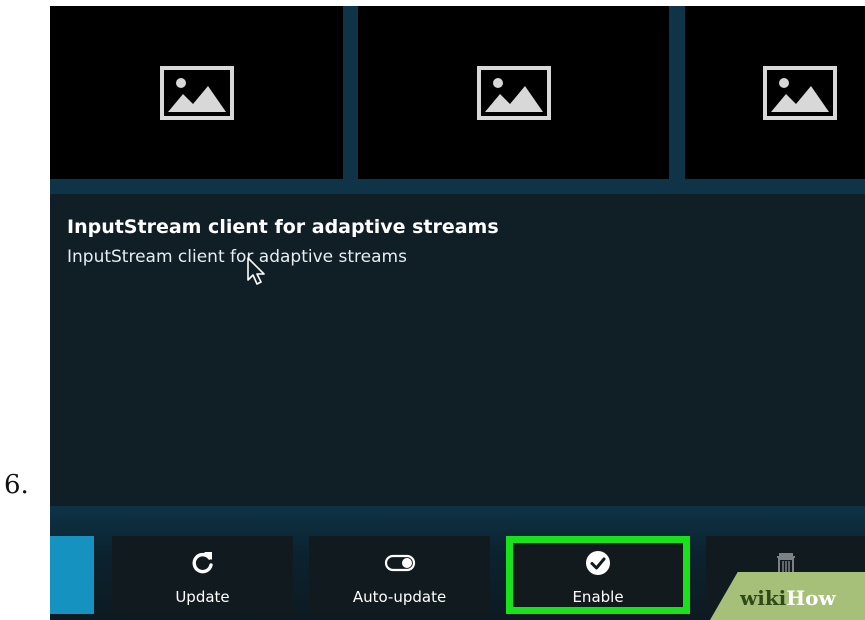  What do you see at coordinates (256, 271) in the screenshot?
I see `mouse-cursor-icon` at bounding box center [256, 271].